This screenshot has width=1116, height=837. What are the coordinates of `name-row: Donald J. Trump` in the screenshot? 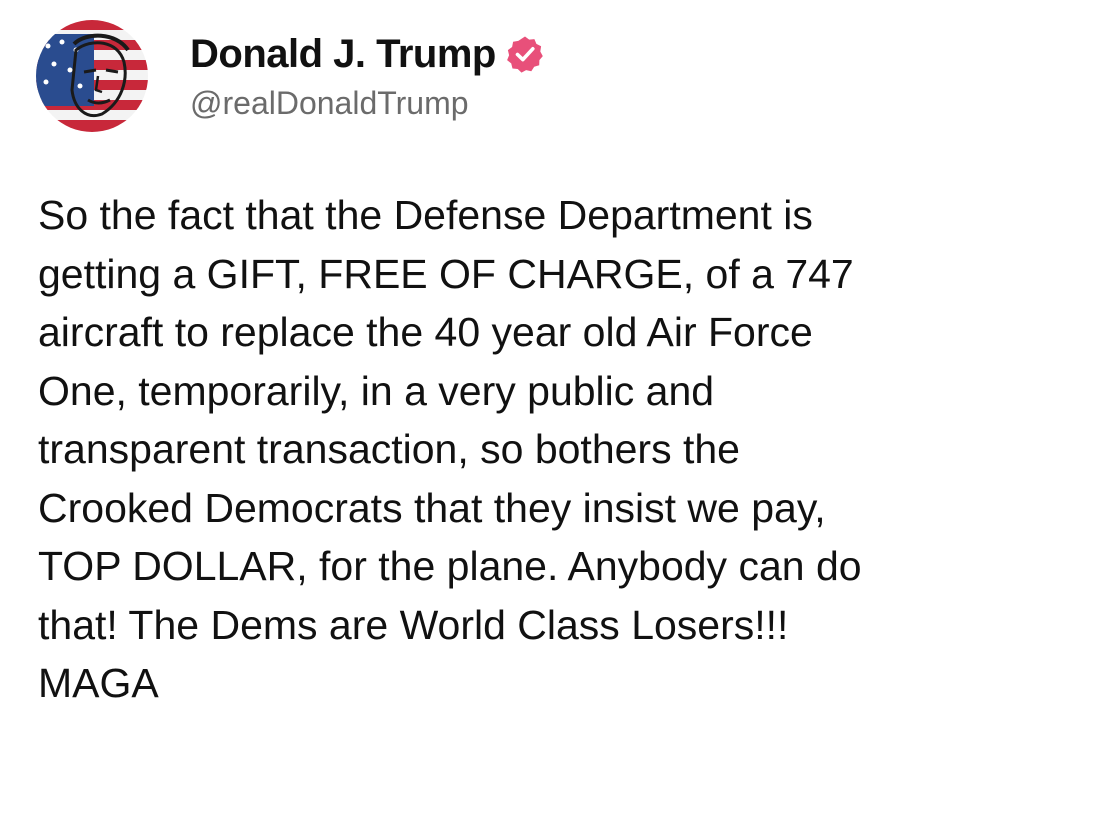 It's located at (367, 54).